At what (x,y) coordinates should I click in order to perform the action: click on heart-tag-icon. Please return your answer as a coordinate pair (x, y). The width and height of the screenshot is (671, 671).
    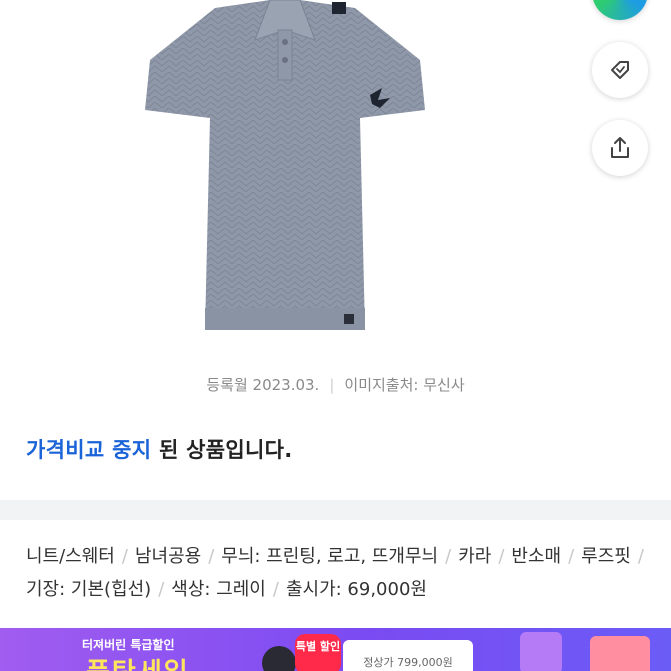
    Looking at the image, I should click on (620, 70).